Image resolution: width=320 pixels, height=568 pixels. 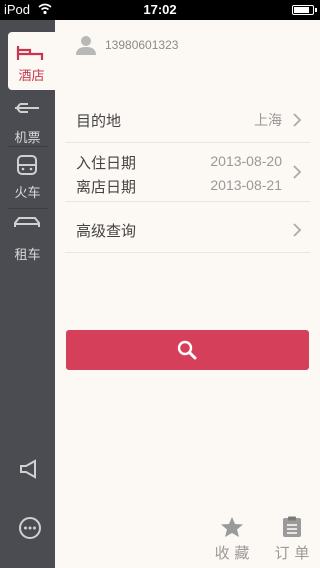 I want to click on checkin-label: 入住日期, so click(x=106, y=163).